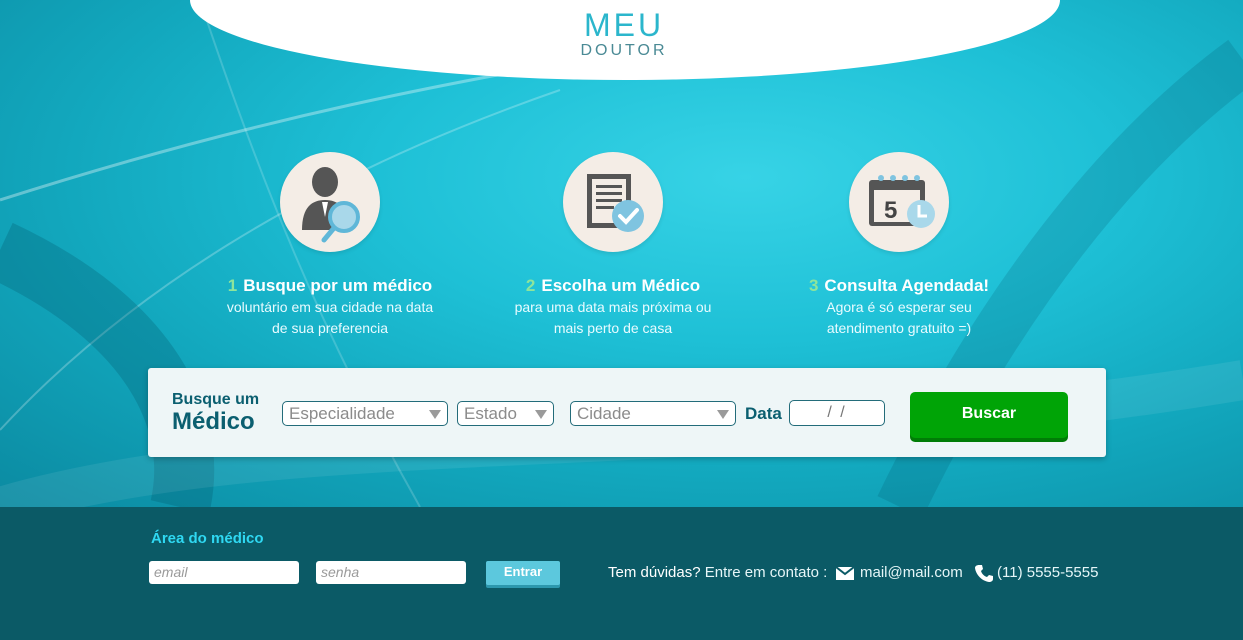  What do you see at coordinates (911, 572) in the screenshot?
I see `contact-email-link: mail@mail.com` at bounding box center [911, 572].